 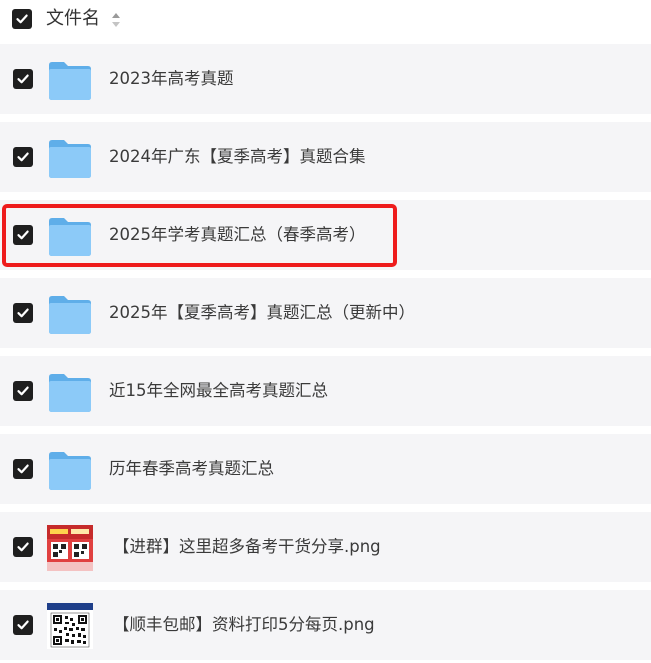 I want to click on item-name: 2025年【夏季高考】真题汇总（更新中）, so click(x=262, y=313).